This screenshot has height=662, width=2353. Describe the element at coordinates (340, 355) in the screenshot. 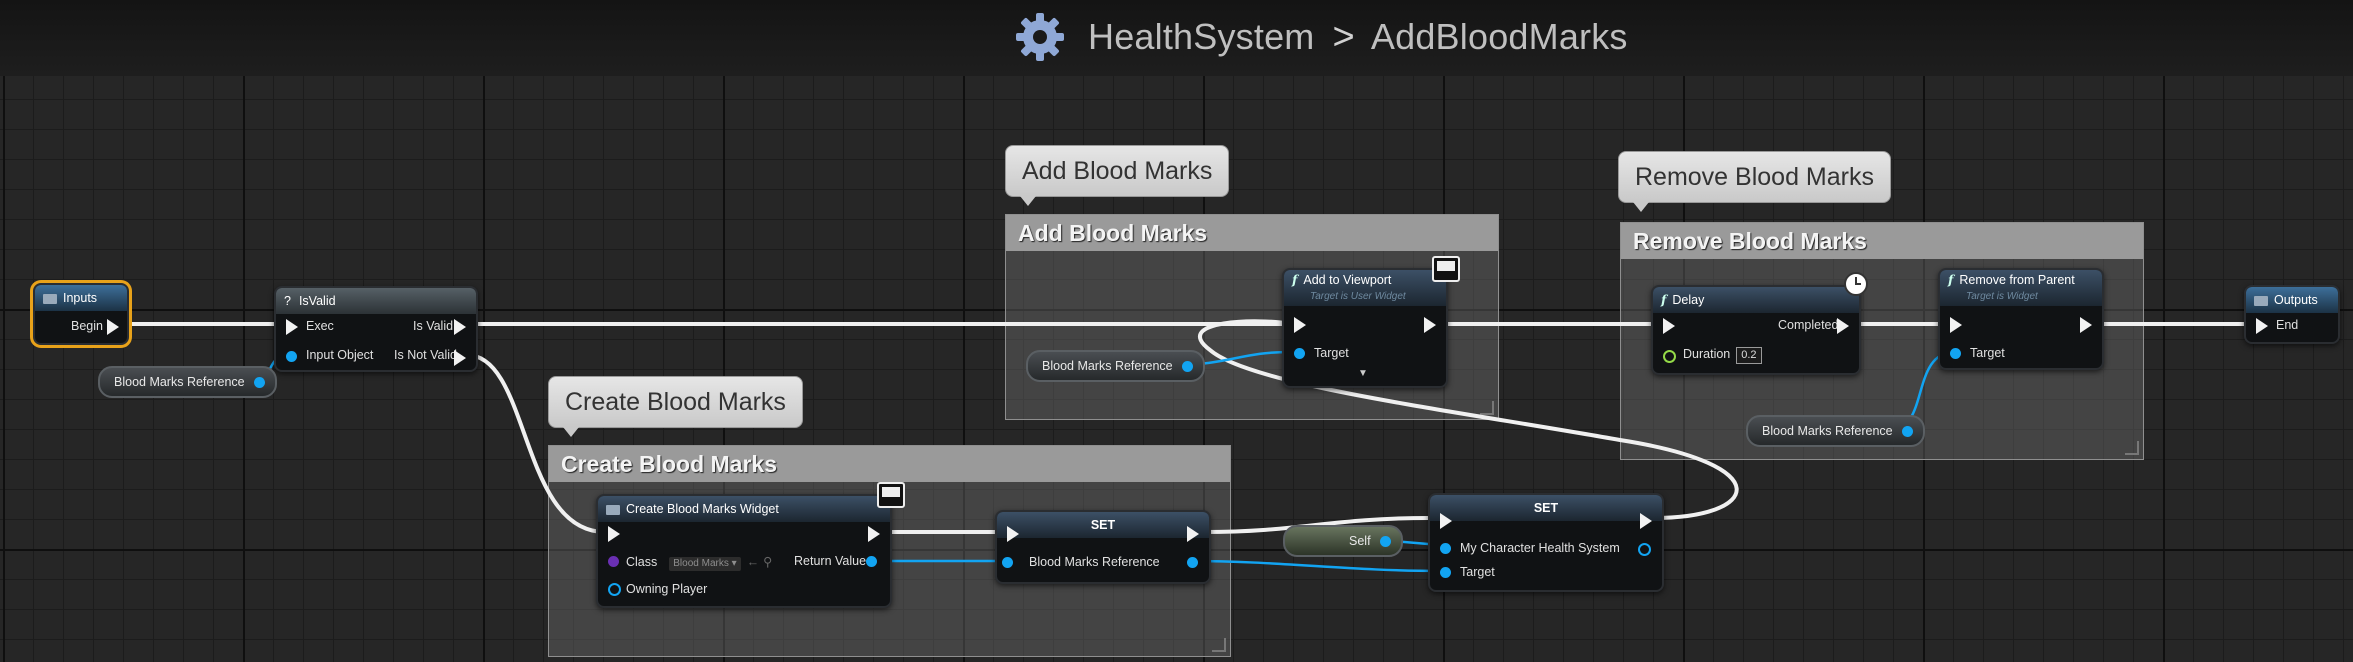

I see `pin-label-input-object: Input Object` at that location.